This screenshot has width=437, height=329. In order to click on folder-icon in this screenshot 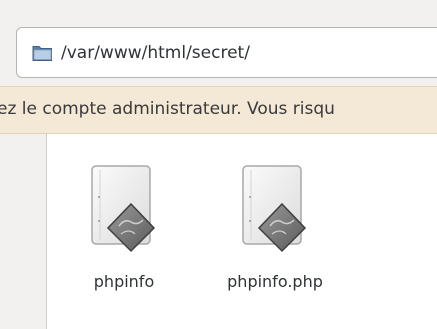, I will do `click(42, 53)`.